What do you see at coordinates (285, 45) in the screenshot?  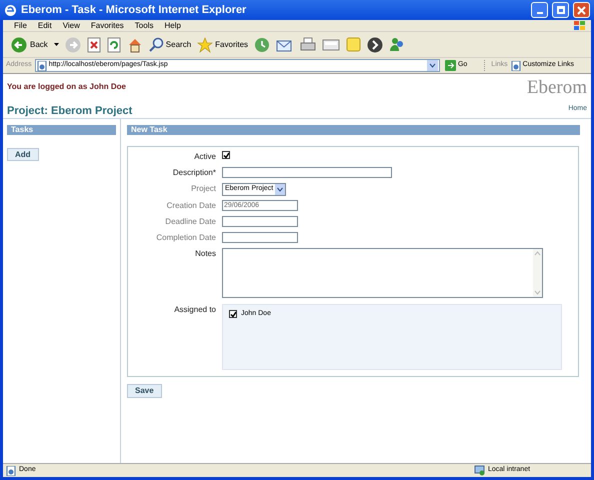 I see `mail-icon` at bounding box center [285, 45].